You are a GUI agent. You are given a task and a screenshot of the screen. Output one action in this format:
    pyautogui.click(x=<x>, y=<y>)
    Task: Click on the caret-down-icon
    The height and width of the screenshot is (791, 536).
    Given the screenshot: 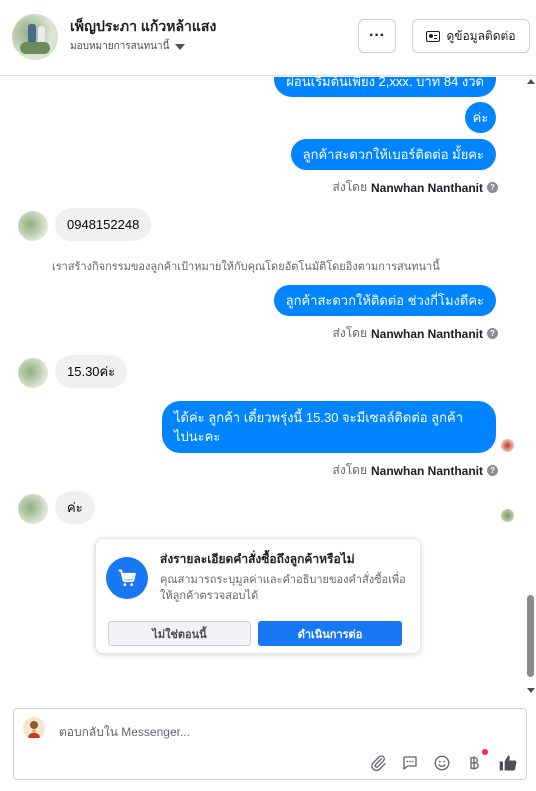 What is the action you would take?
    pyautogui.click(x=180, y=46)
    